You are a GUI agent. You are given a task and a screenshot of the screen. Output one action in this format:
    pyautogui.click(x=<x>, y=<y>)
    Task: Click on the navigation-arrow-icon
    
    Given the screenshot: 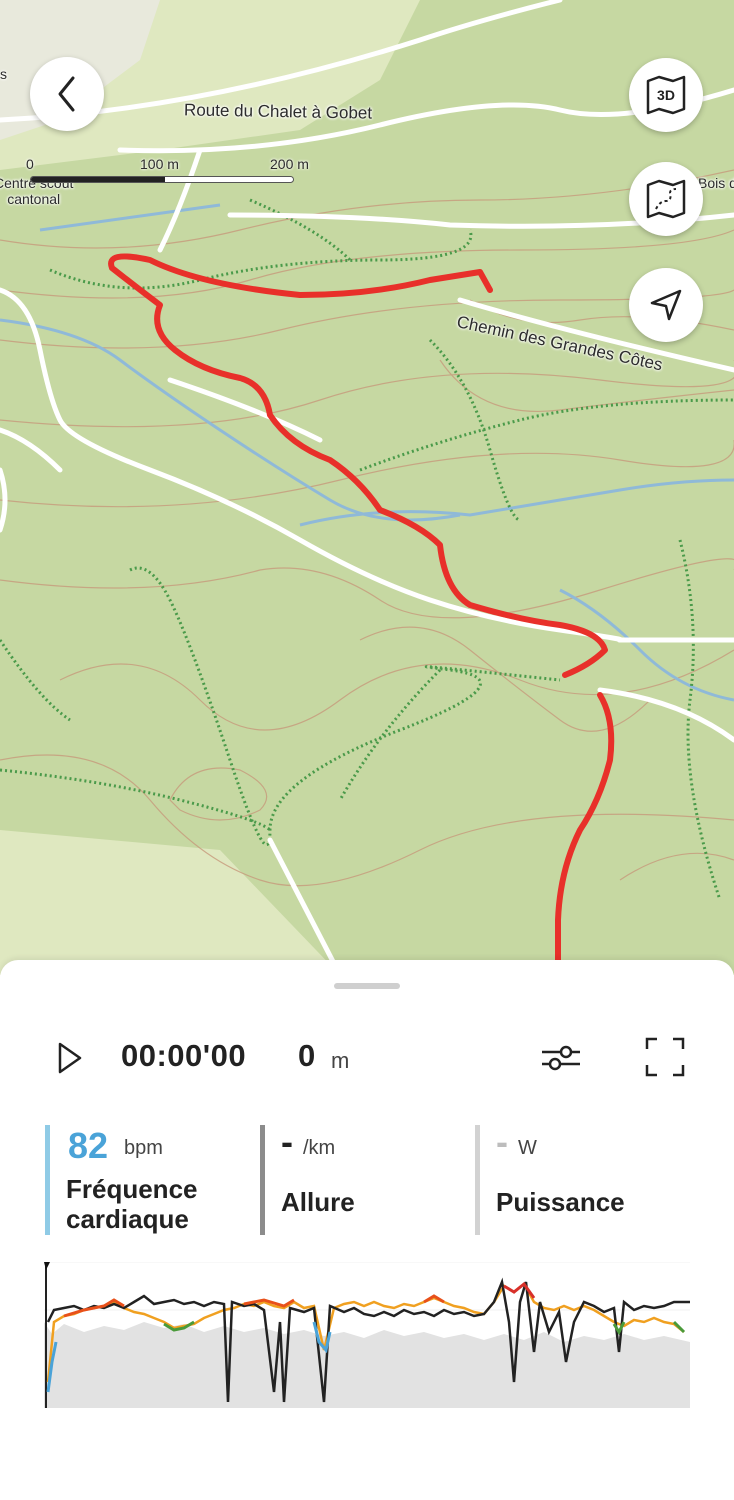 What is the action you would take?
    pyautogui.click(x=666, y=305)
    